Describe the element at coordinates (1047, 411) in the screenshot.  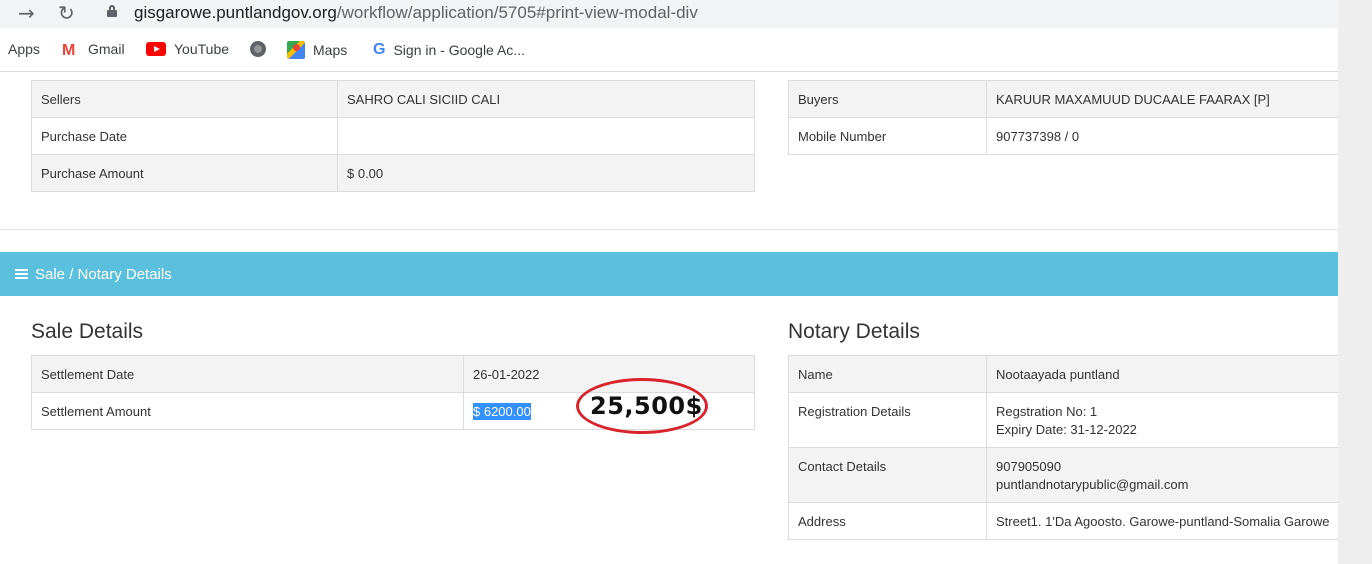
I see `registration-number: Regstration No: 1` at that location.